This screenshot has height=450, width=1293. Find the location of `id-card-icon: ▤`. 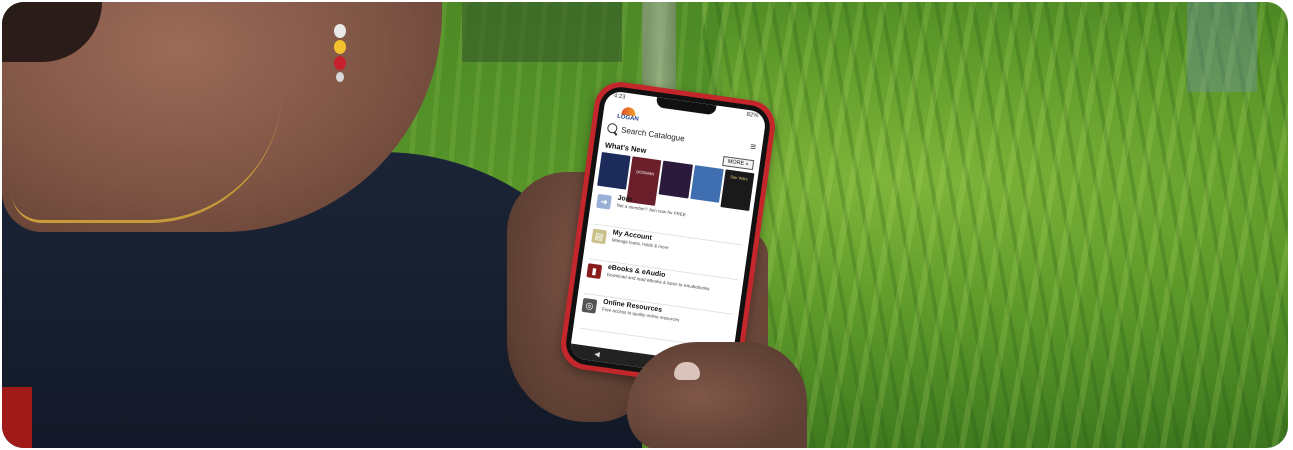

id-card-icon: ▤ is located at coordinates (599, 236).